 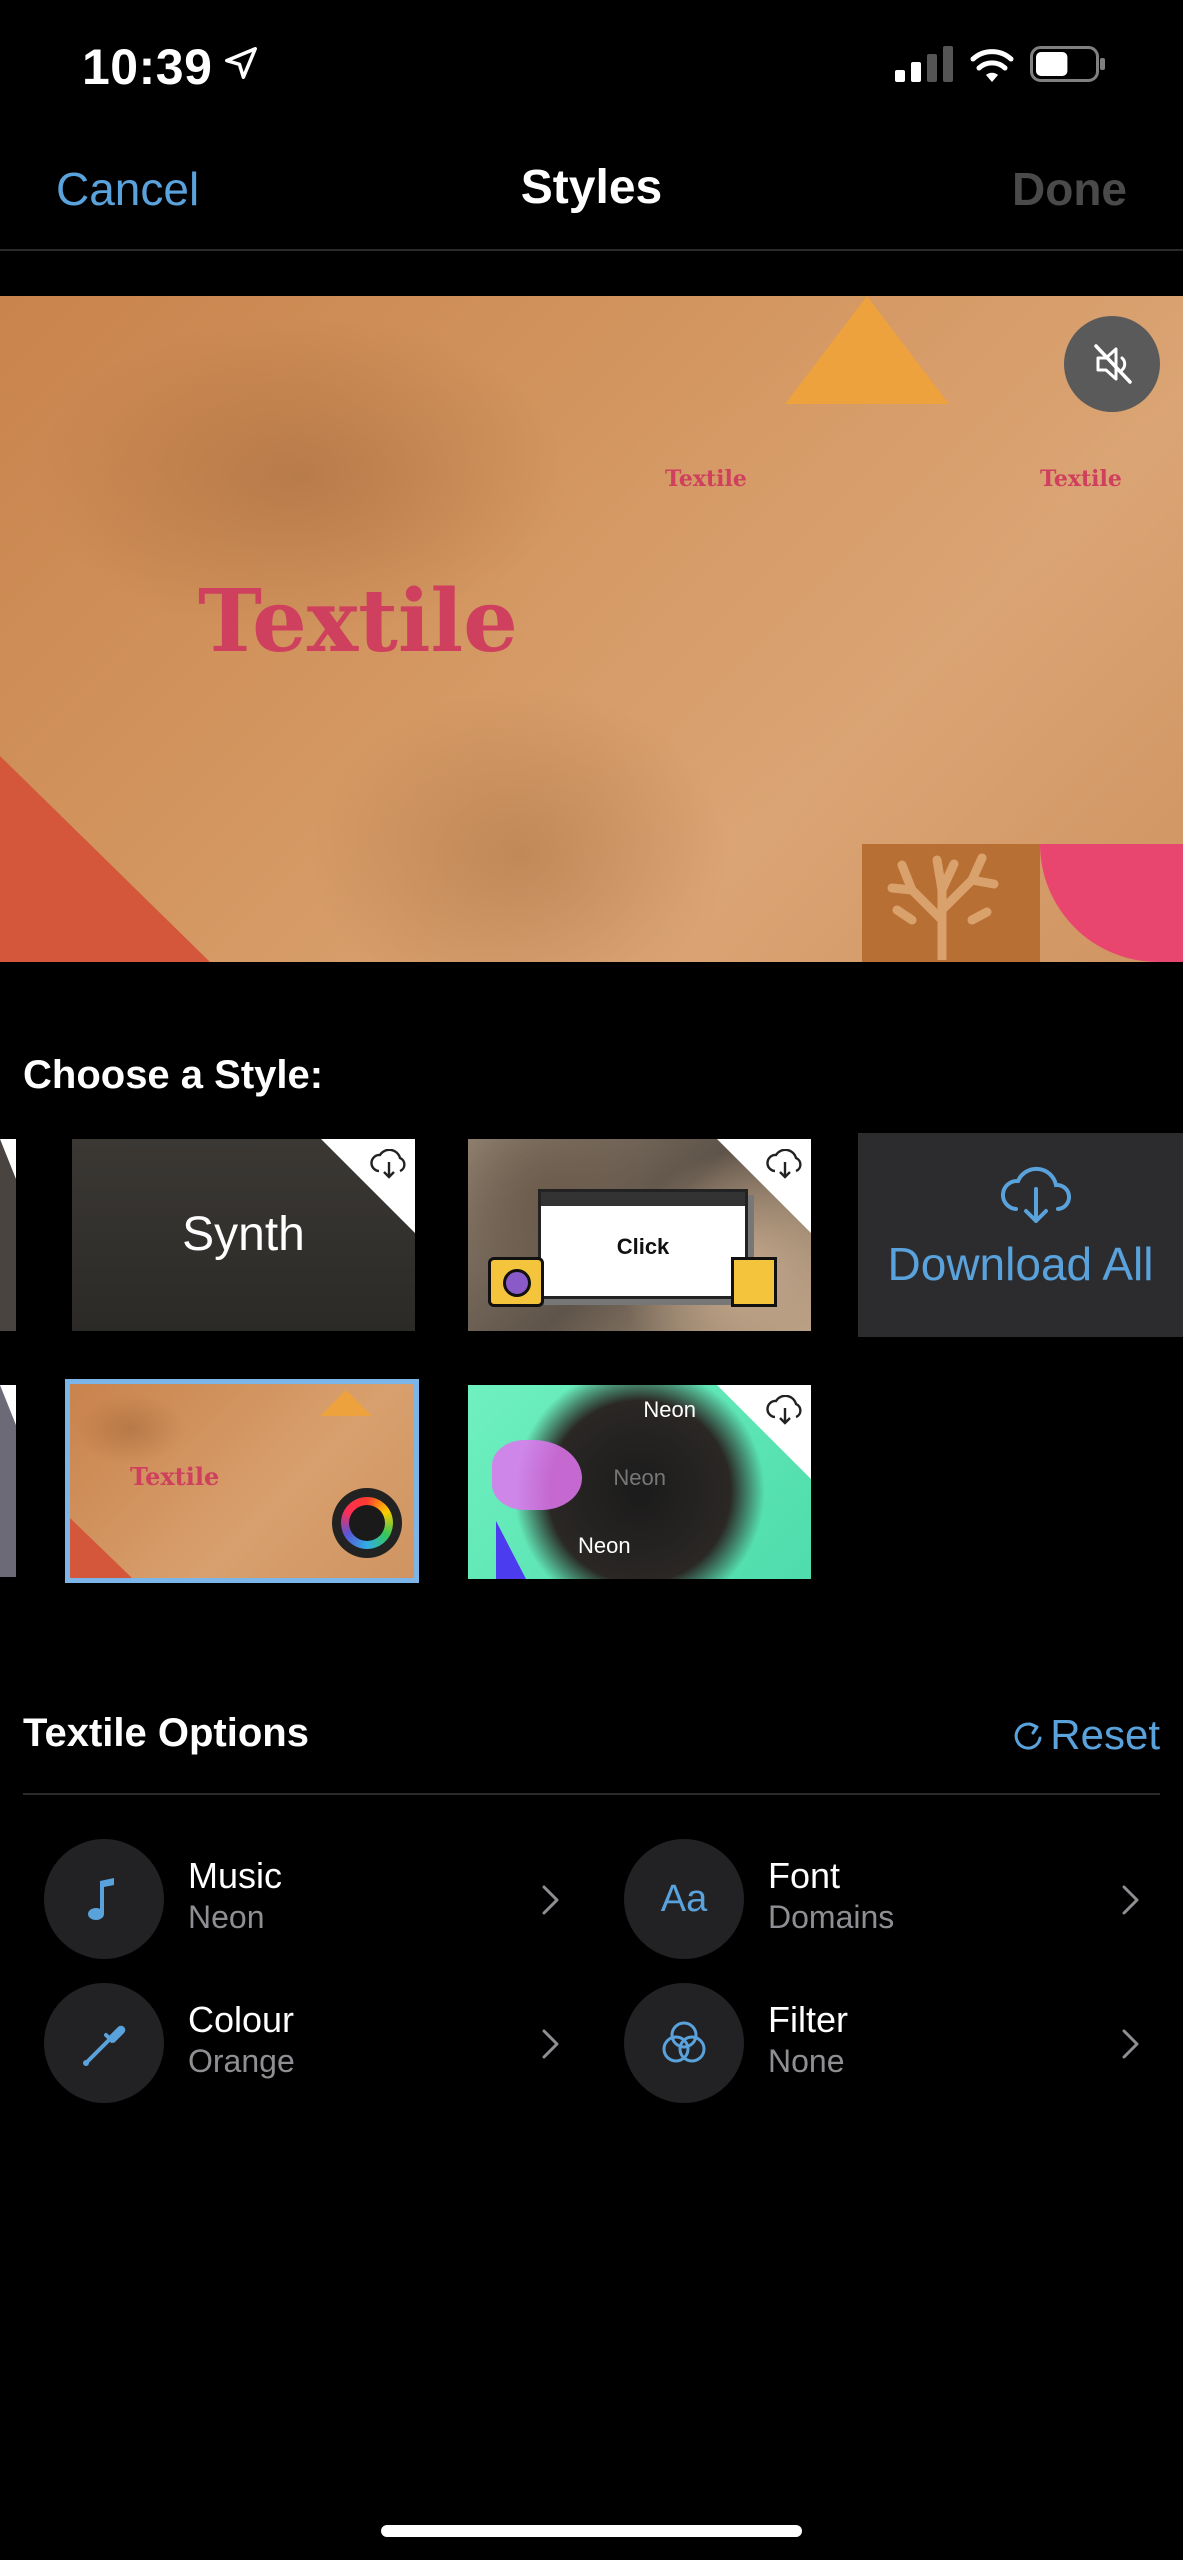 What do you see at coordinates (241, 2061) in the screenshot?
I see `option-value: Orange` at bounding box center [241, 2061].